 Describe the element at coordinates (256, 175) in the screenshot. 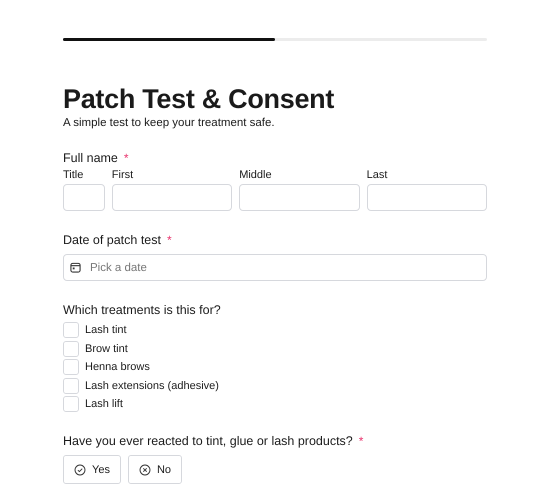

I see `field-label: Middle` at that location.